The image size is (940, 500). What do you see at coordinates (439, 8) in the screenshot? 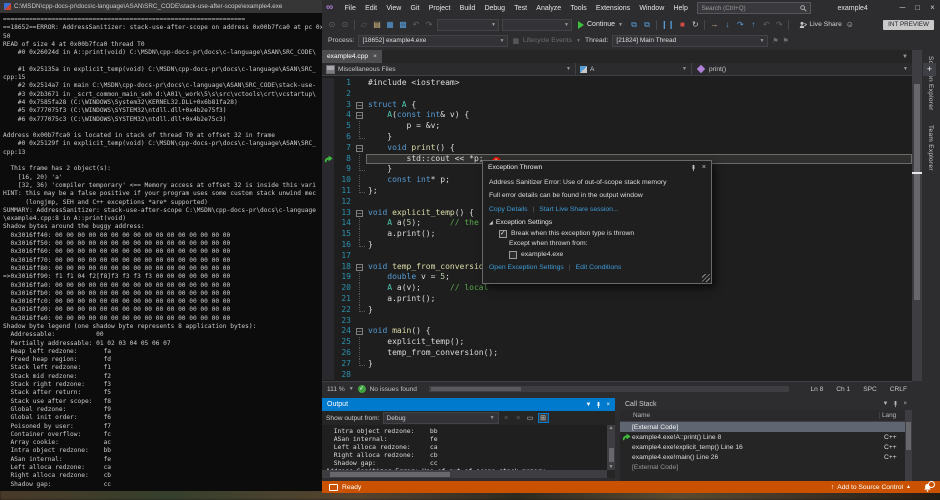
I see `menu-project: Project` at bounding box center [439, 8].